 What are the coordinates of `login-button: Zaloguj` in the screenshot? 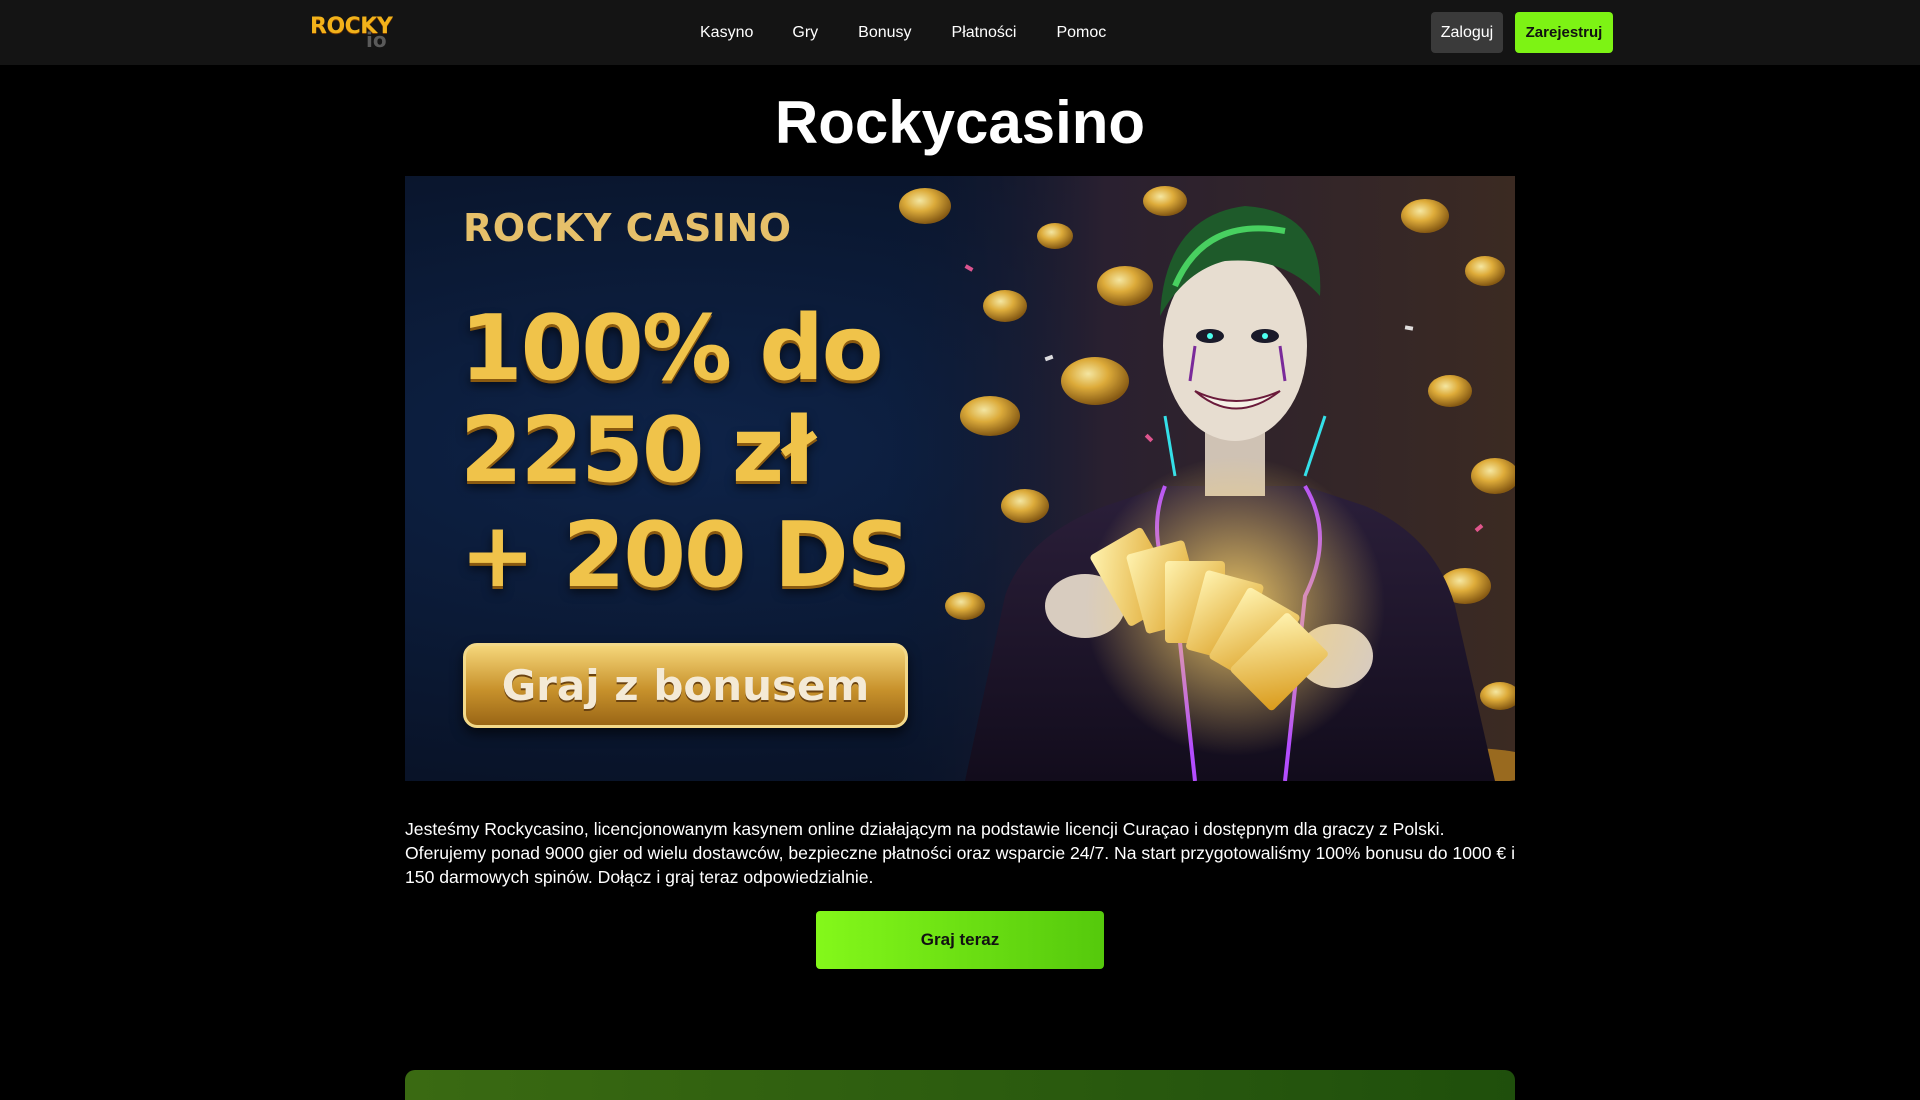 It's located at (1467, 32).